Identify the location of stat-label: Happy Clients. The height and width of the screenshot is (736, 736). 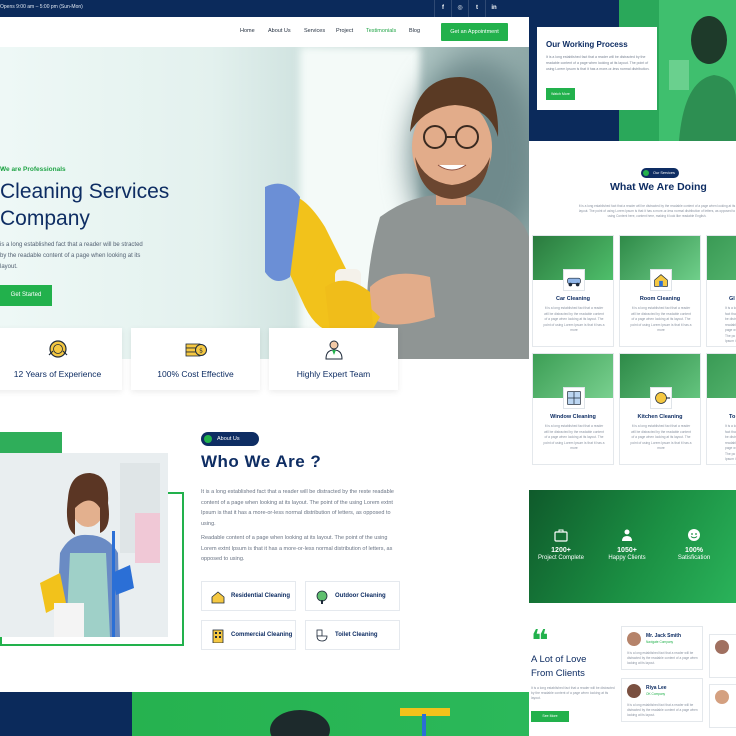
(627, 558).